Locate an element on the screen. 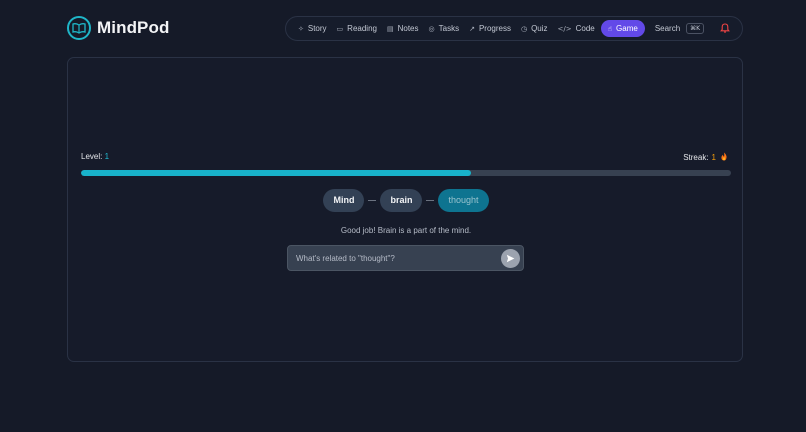  nav-item-label: Reading is located at coordinates (362, 28).